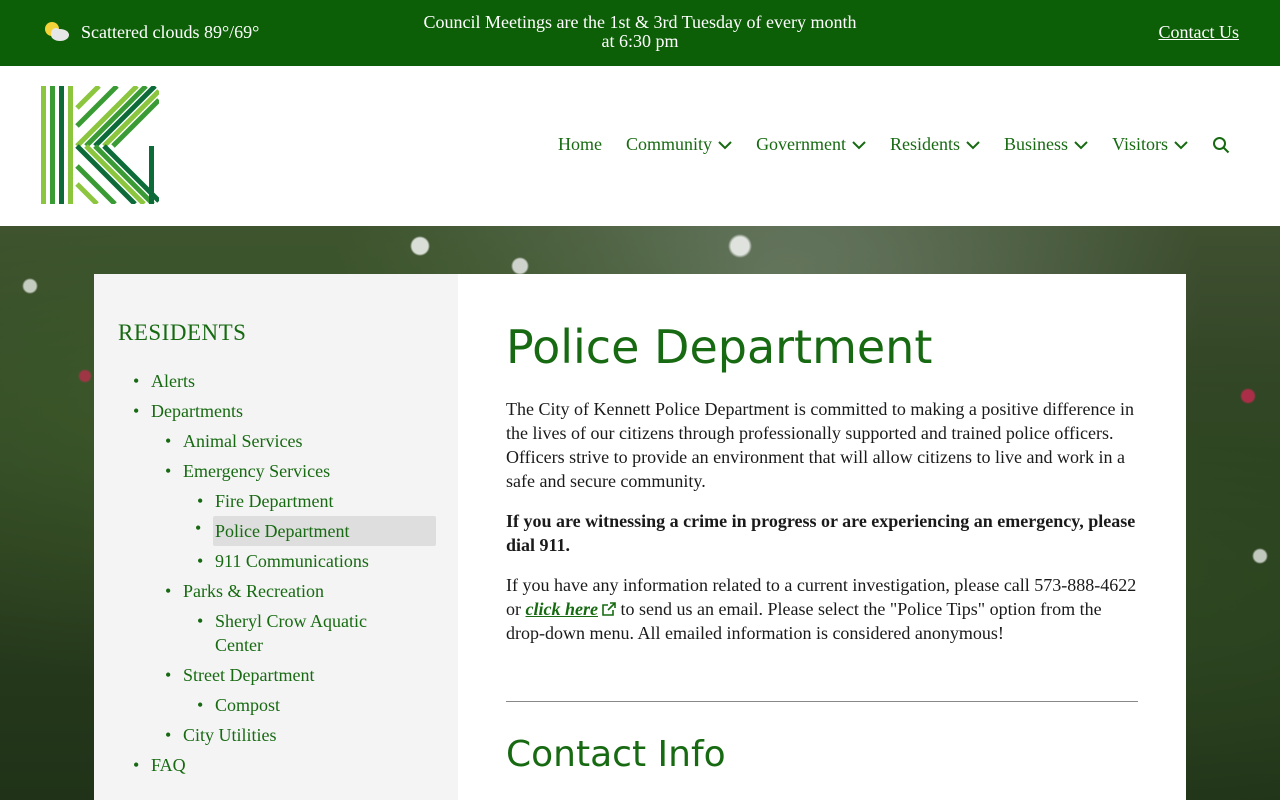  Describe the element at coordinates (247, 471) in the screenshot. I see `sidebar-item-emergency-services: Emergency Services` at that location.